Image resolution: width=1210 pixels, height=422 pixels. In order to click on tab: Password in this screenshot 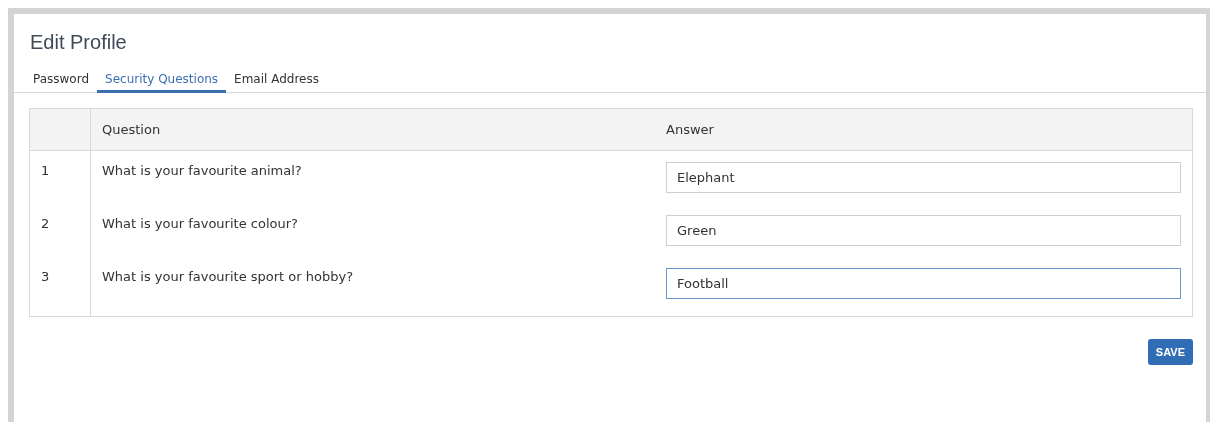, I will do `click(61, 80)`.